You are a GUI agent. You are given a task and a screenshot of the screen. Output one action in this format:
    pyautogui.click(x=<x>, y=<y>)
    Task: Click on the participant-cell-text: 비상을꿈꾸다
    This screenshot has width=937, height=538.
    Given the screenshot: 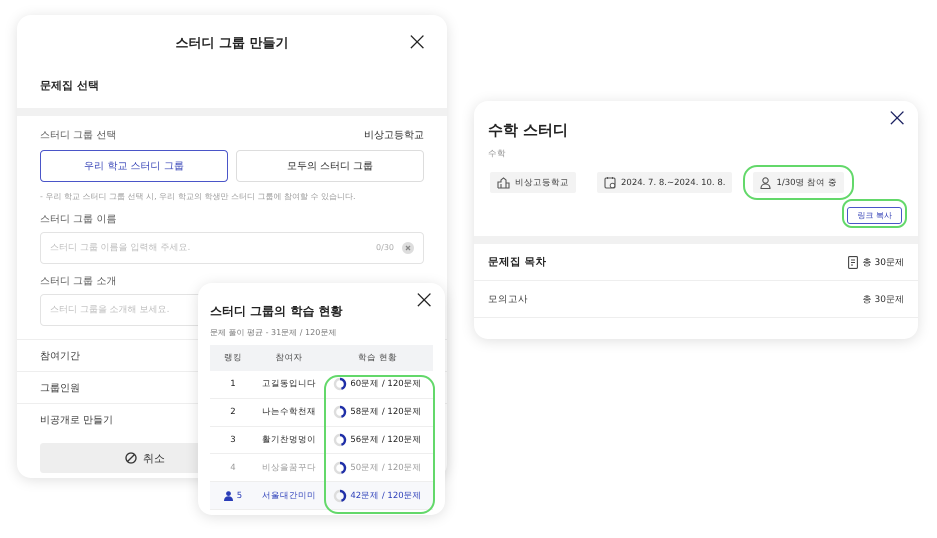 What is the action you would take?
    pyautogui.click(x=289, y=468)
    